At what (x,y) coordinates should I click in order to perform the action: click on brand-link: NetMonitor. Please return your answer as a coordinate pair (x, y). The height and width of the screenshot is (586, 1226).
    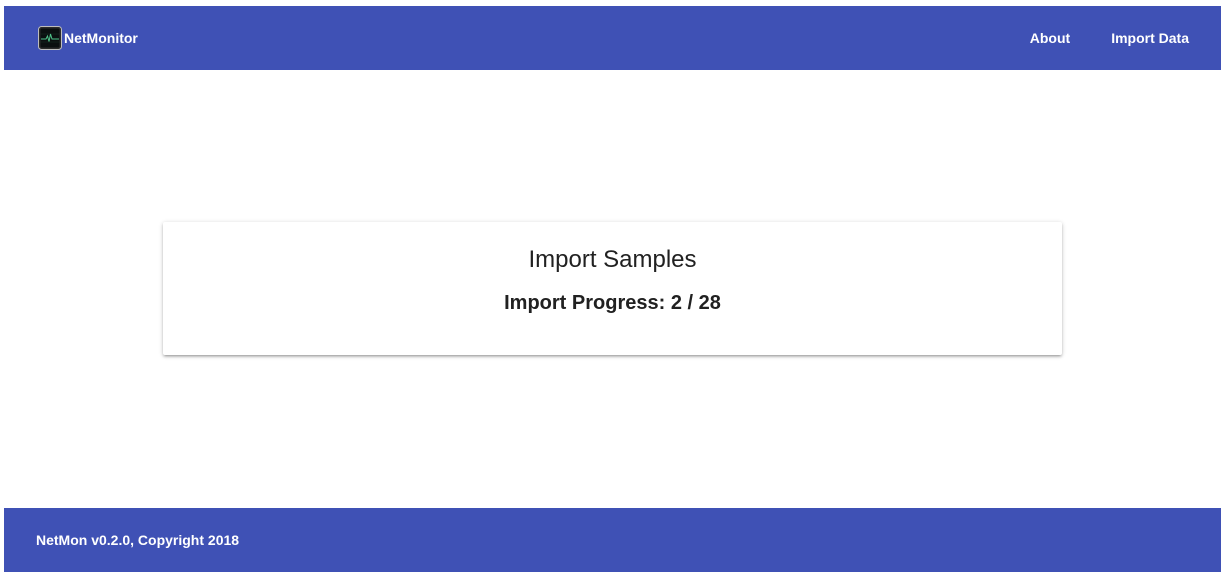
    Looking at the image, I should click on (88, 38).